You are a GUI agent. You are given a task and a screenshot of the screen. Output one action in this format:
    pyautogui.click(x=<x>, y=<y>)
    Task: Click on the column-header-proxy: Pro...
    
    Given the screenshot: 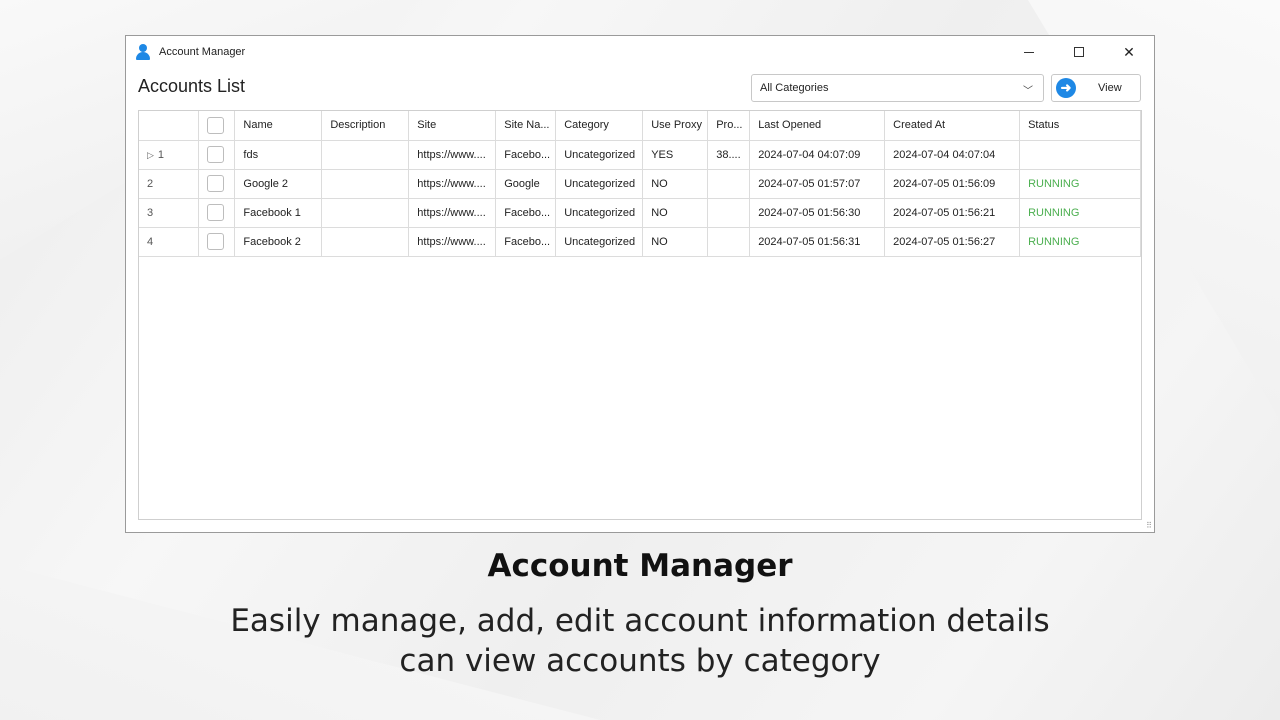 What is the action you would take?
    pyautogui.click(x=729, y=126)
    